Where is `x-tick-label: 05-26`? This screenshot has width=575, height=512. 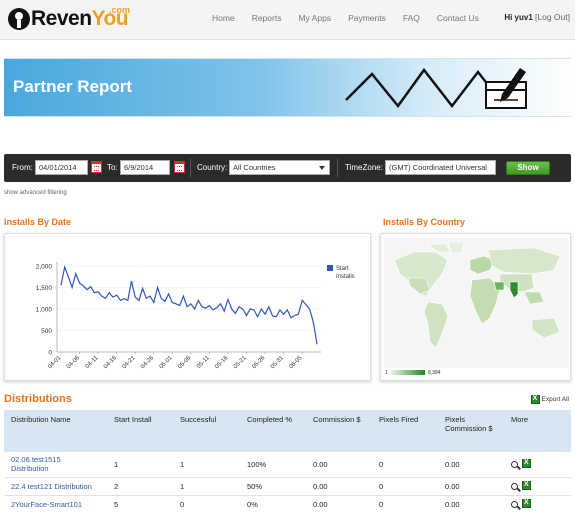
x-tick-label: 05-26 is located at coordinates (259, 363).